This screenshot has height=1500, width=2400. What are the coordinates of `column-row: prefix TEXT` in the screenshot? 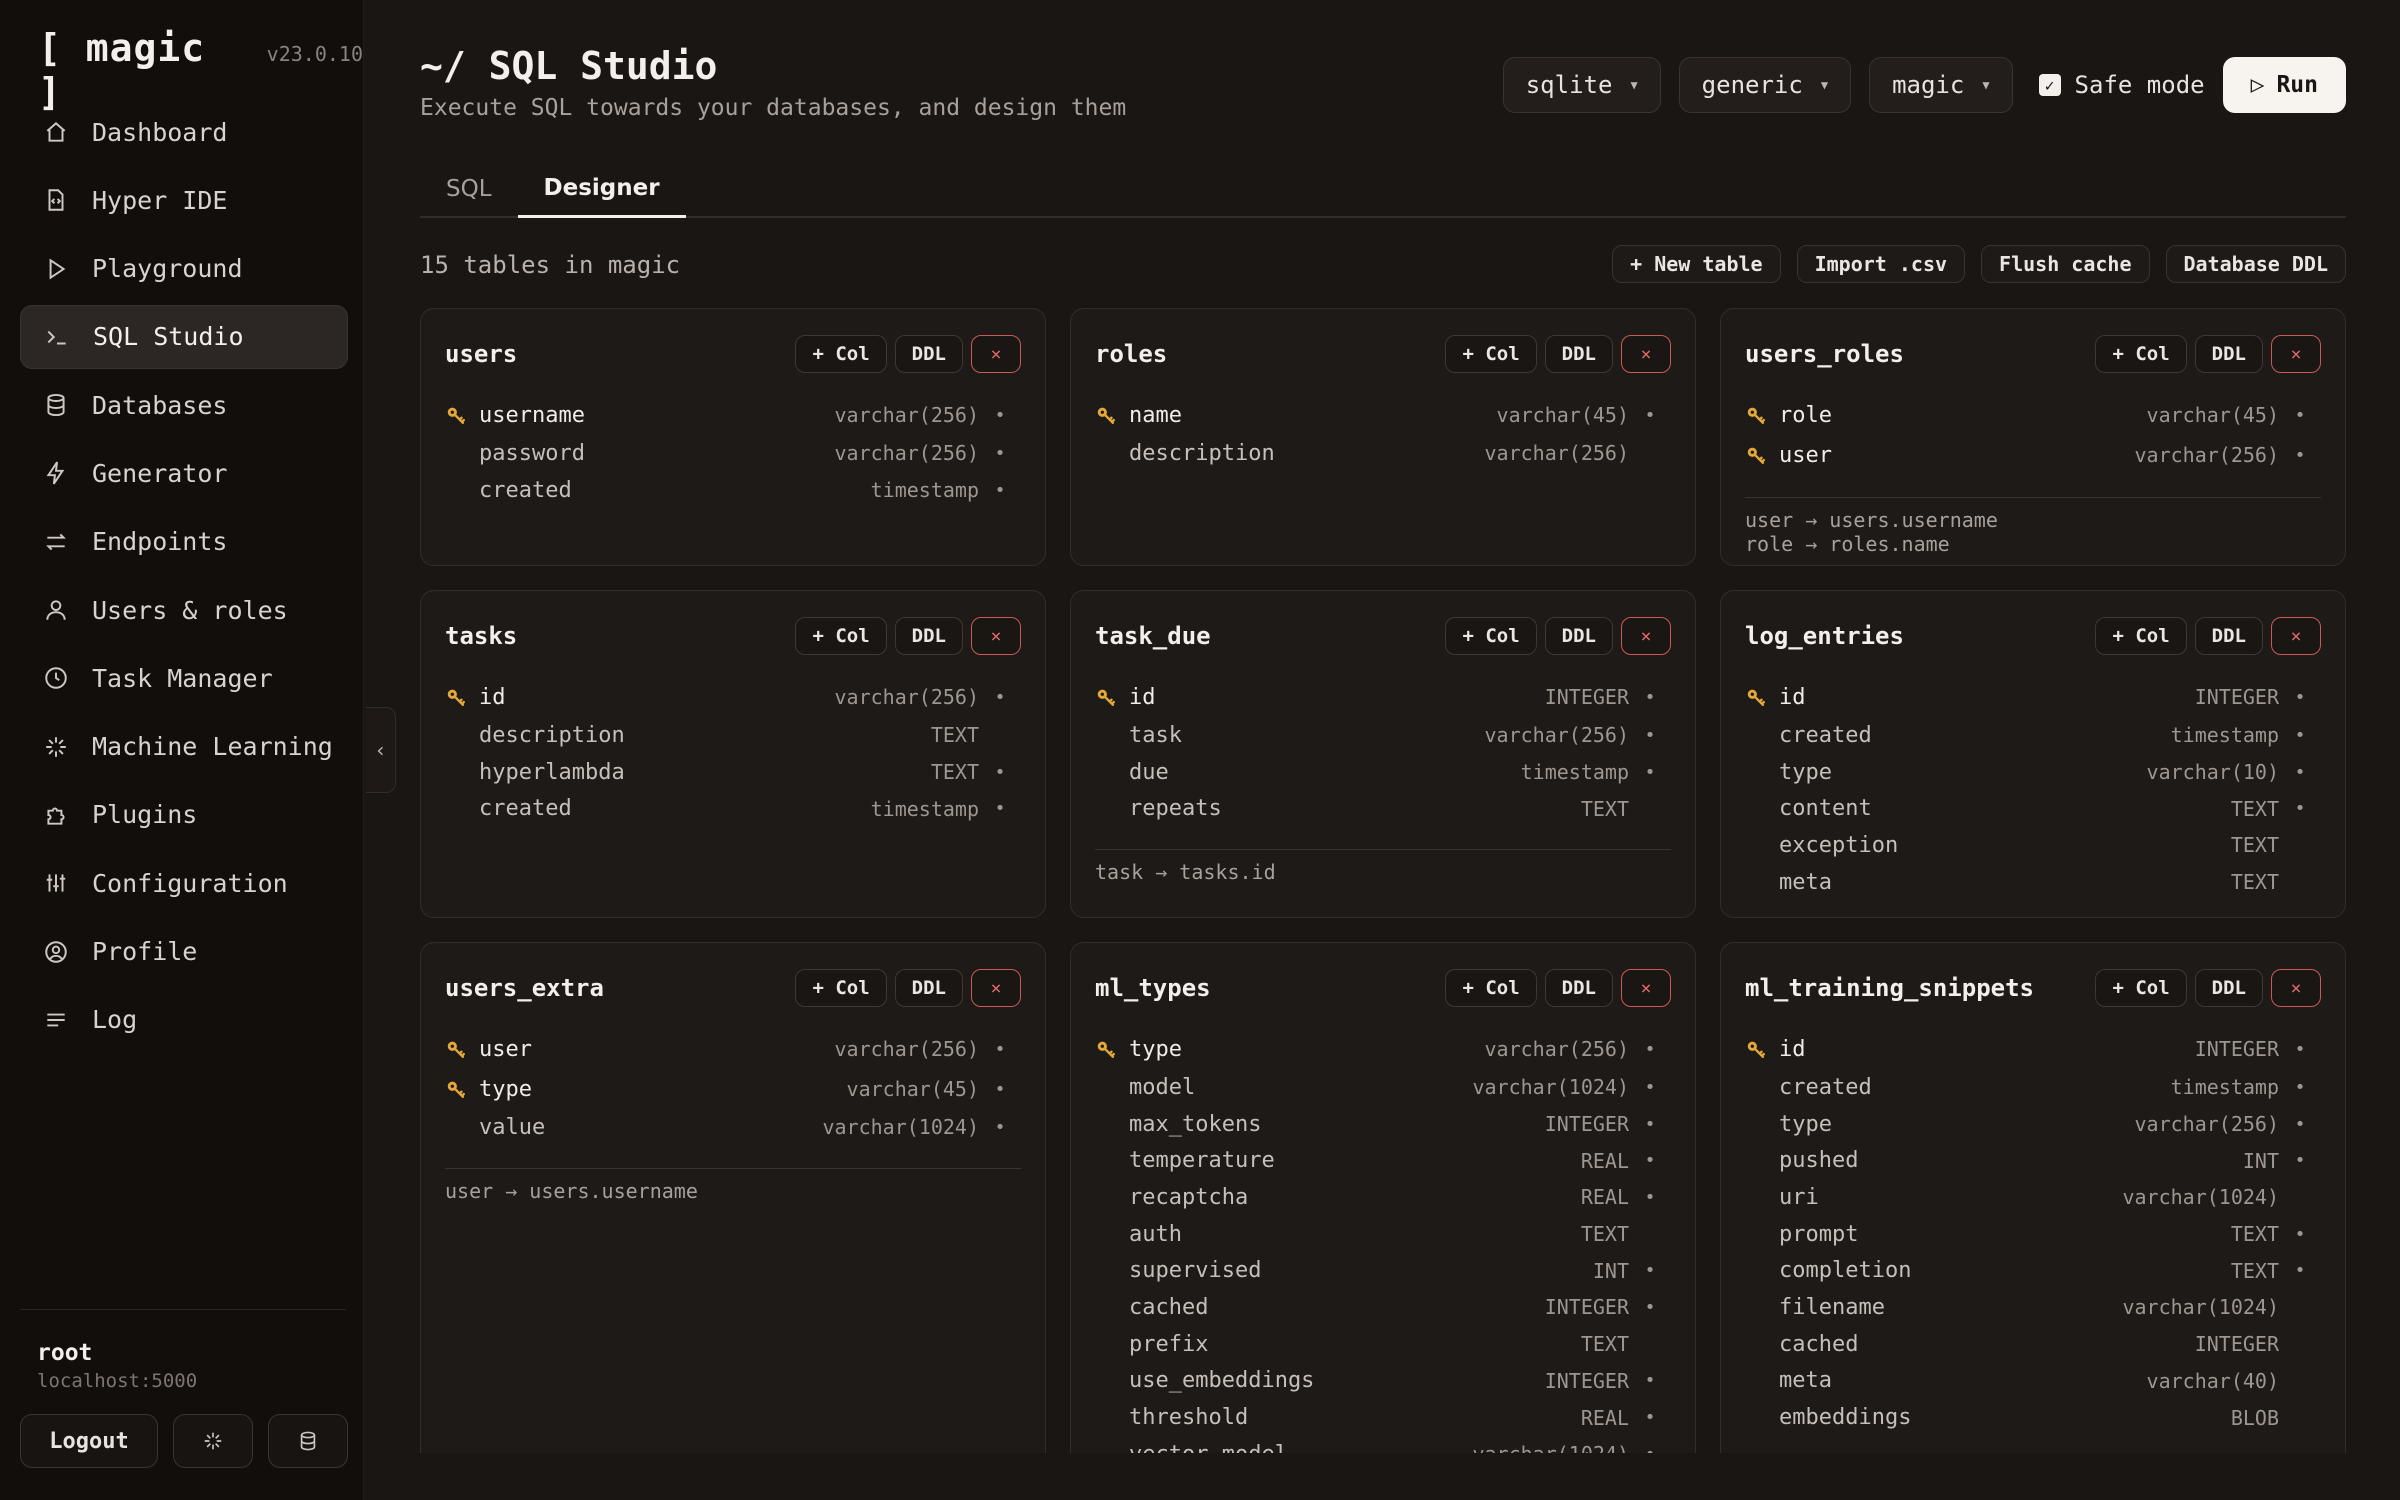 It's located at (1383, 1344).